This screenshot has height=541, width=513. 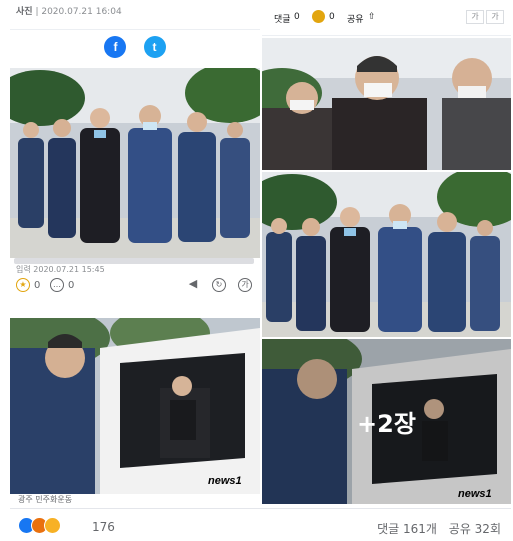 I want to click on reaction-count: 176, so click(x=103, y=527).